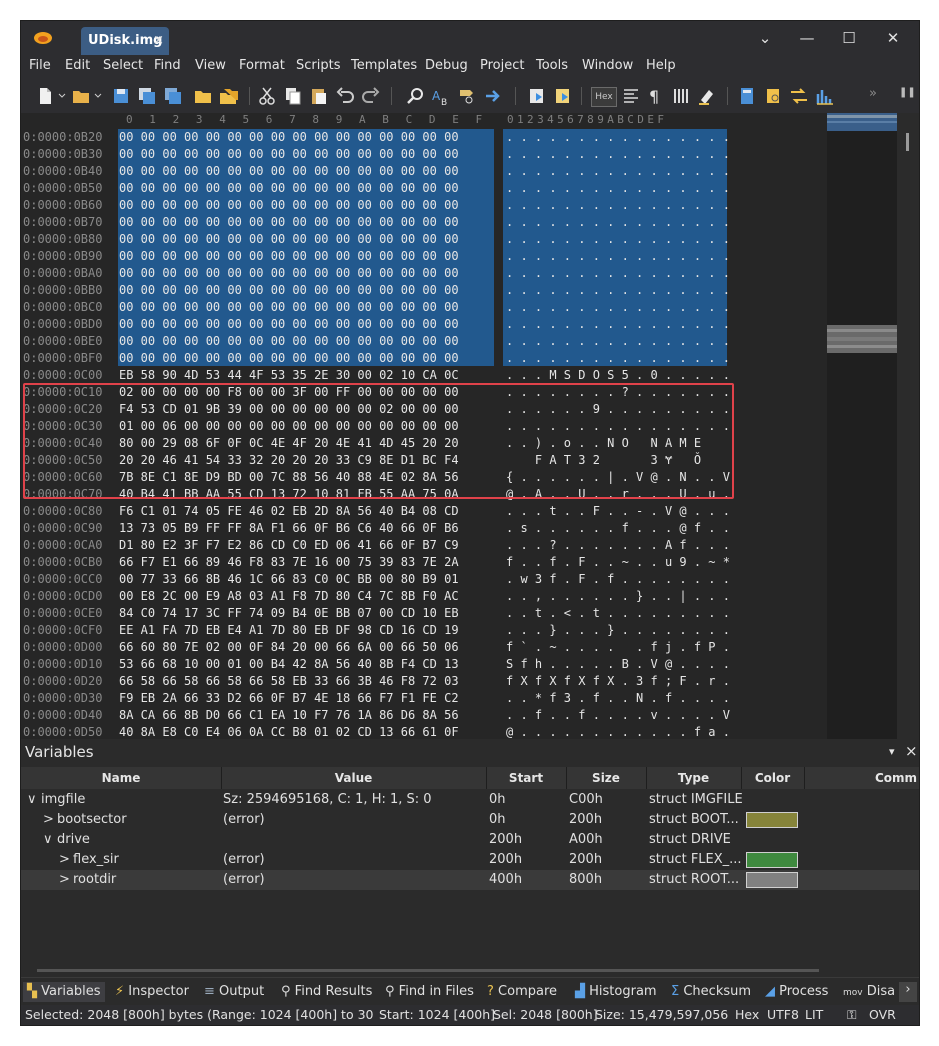 This screenshot has height=1046, width=939. Describe the element at coordinates (354, 778) in the screenshot. I see `col-header-value: Value` at that location.